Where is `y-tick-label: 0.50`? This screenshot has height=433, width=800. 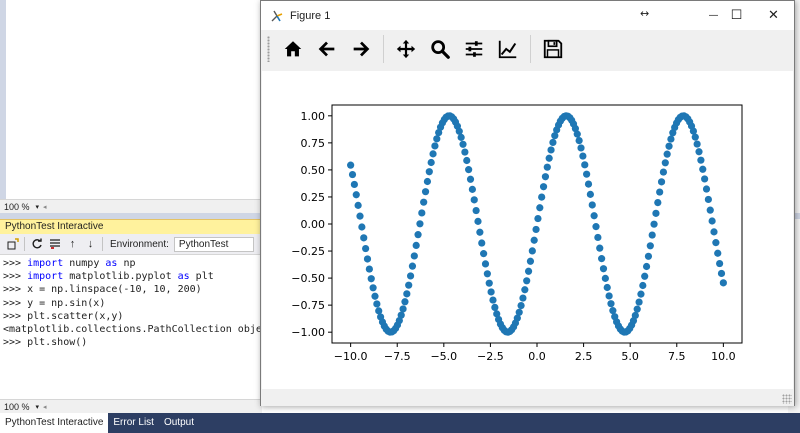 y-tick-label: 0.50 is located at coordinates (313, 170).